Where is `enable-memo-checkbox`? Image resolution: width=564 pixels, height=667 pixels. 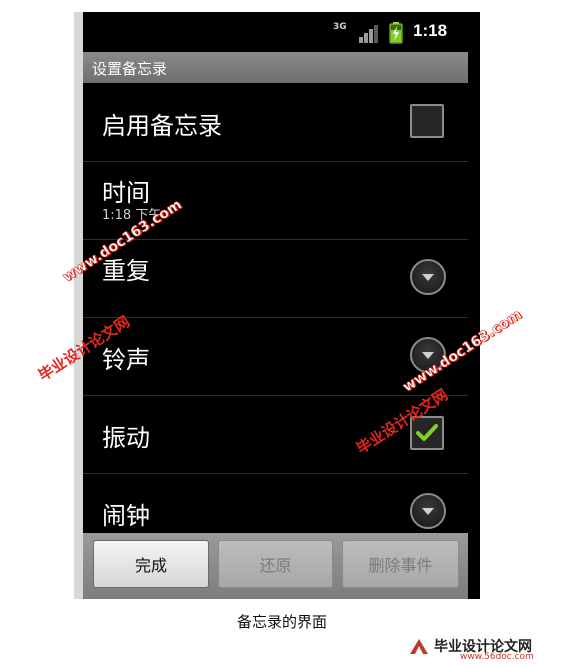
enable-memo-checkbox is located at coordinates (427, 121).